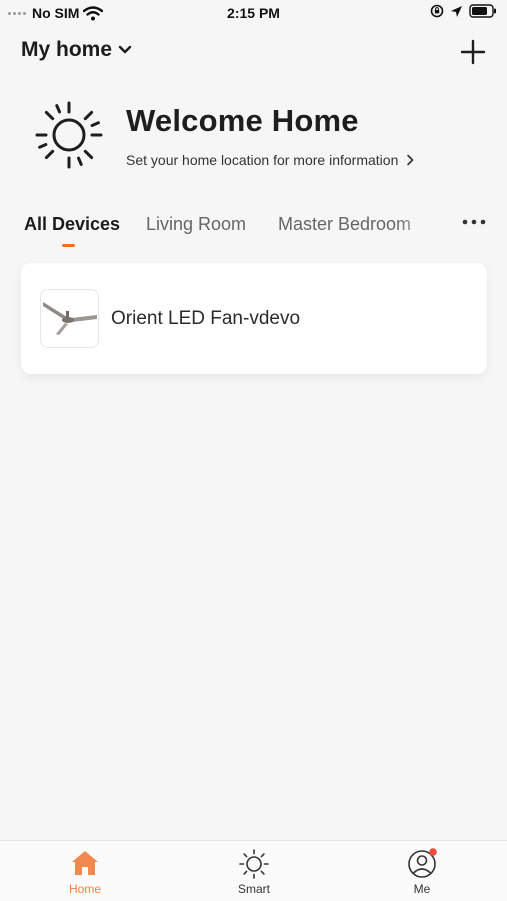 The image size is (507, 901). What do you see at coordinates (253, 230) in the screenshot?
I see `room-tabs: All Devices Living Room Master Bedroom` at bounding box center [253, 230].